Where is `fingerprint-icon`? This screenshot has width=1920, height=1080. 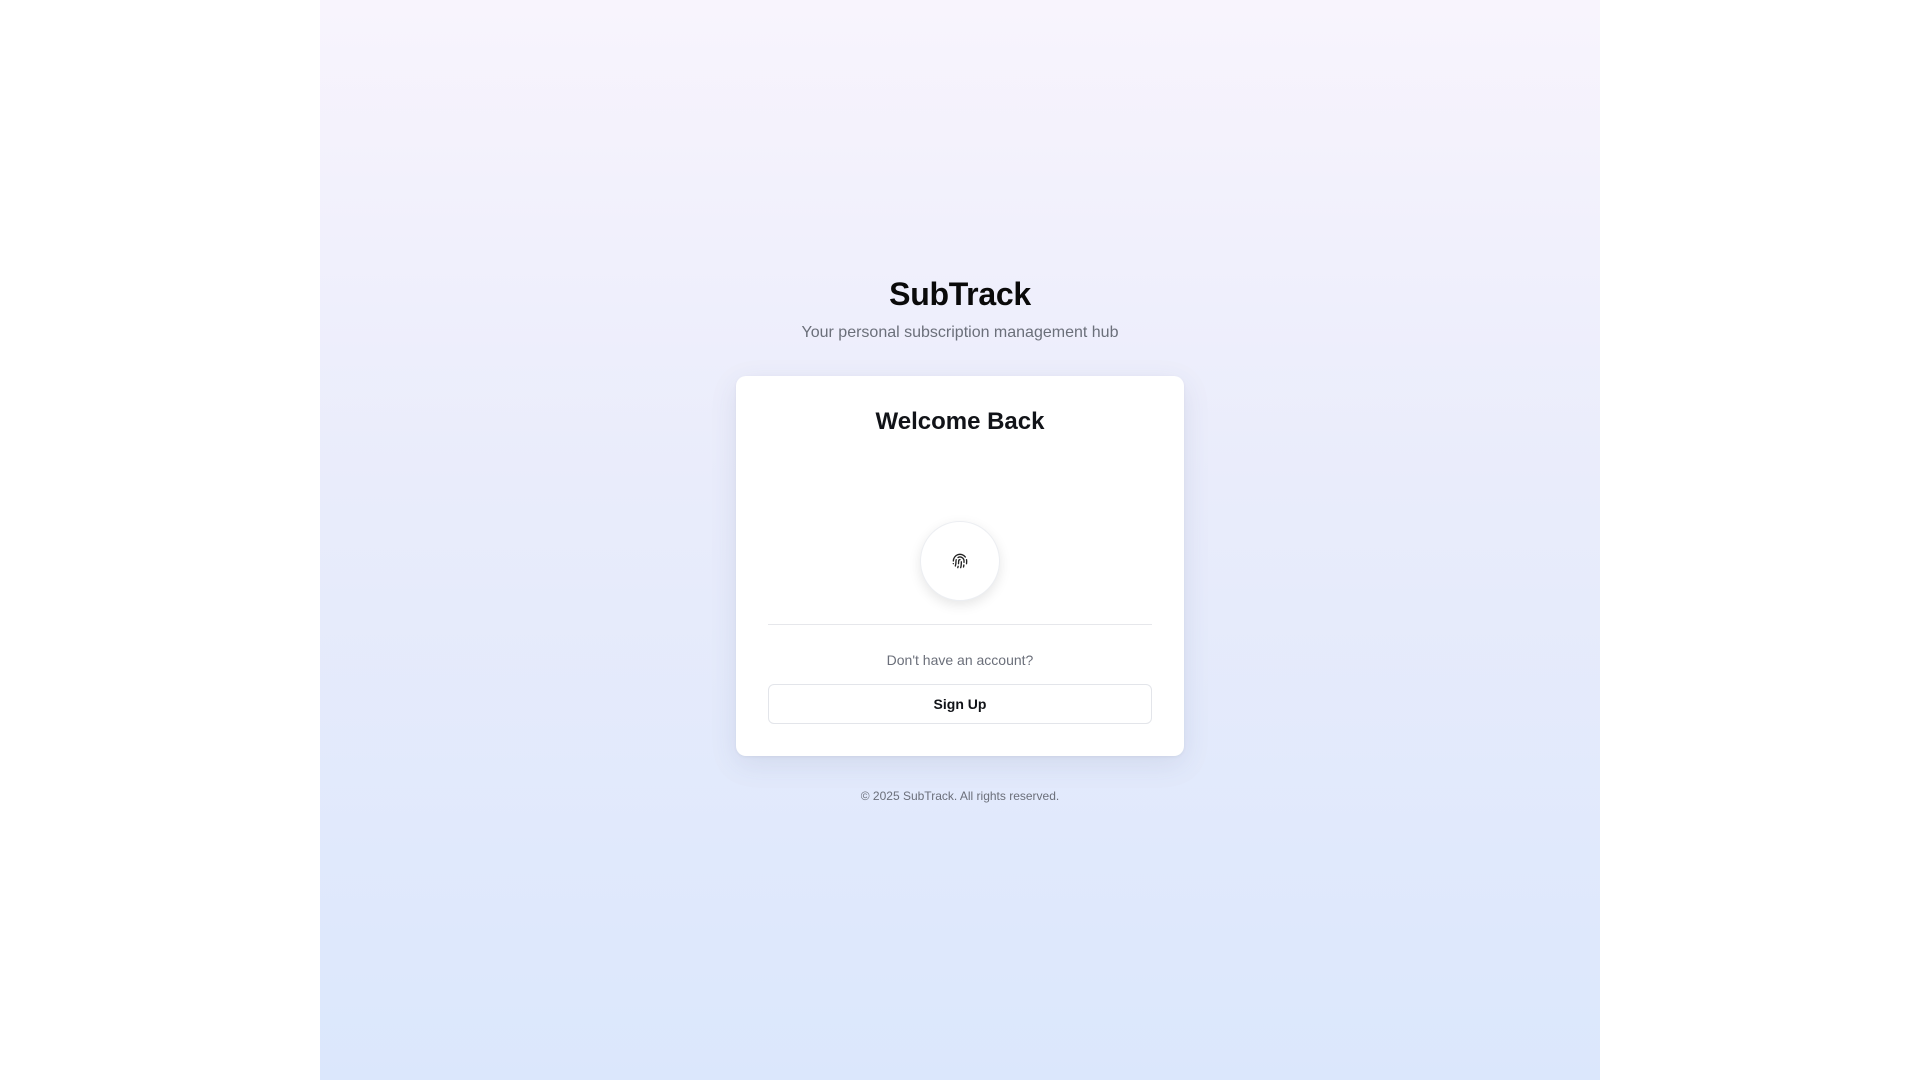 fingerprint-icon is located at coordinates (960, 561).